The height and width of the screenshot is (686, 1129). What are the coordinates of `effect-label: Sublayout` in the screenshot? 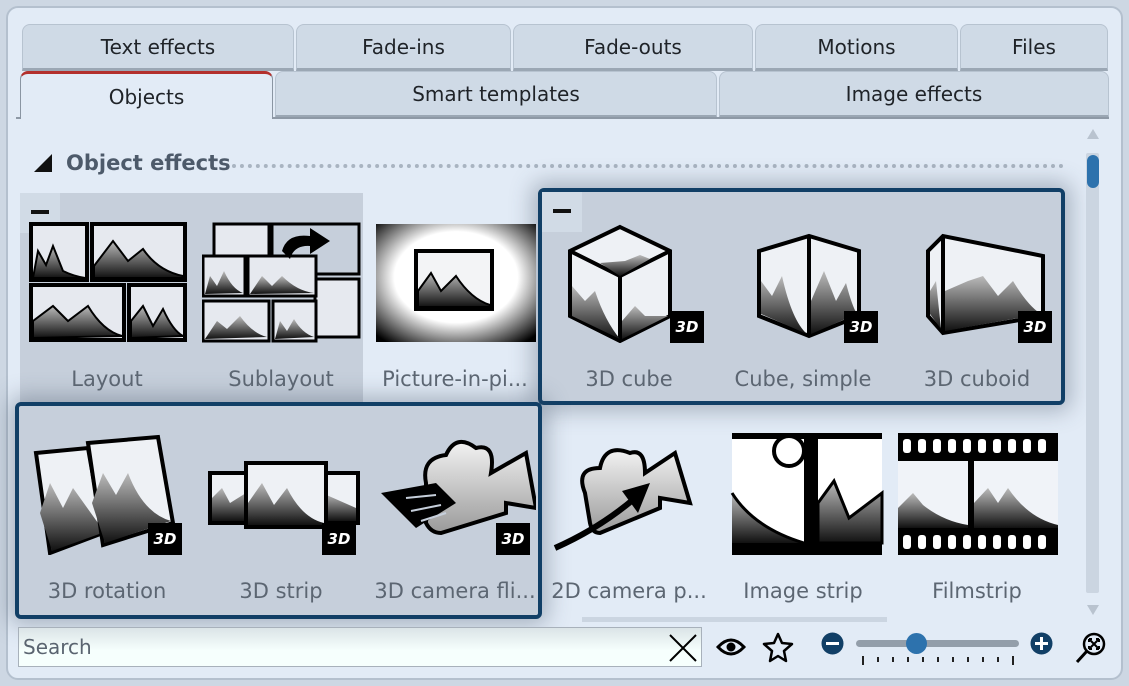 It's located at (281, 379).